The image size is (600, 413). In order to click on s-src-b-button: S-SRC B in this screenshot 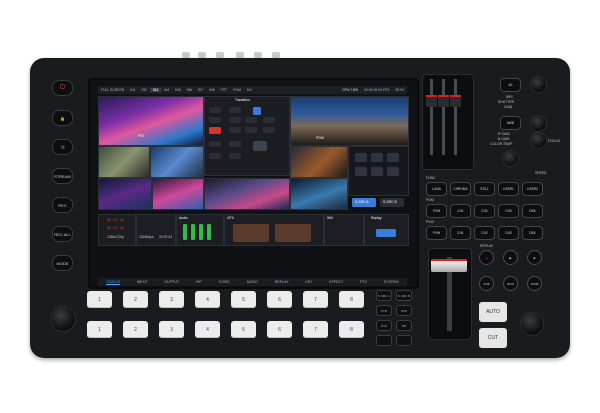, I will do `click(392, 202)`.